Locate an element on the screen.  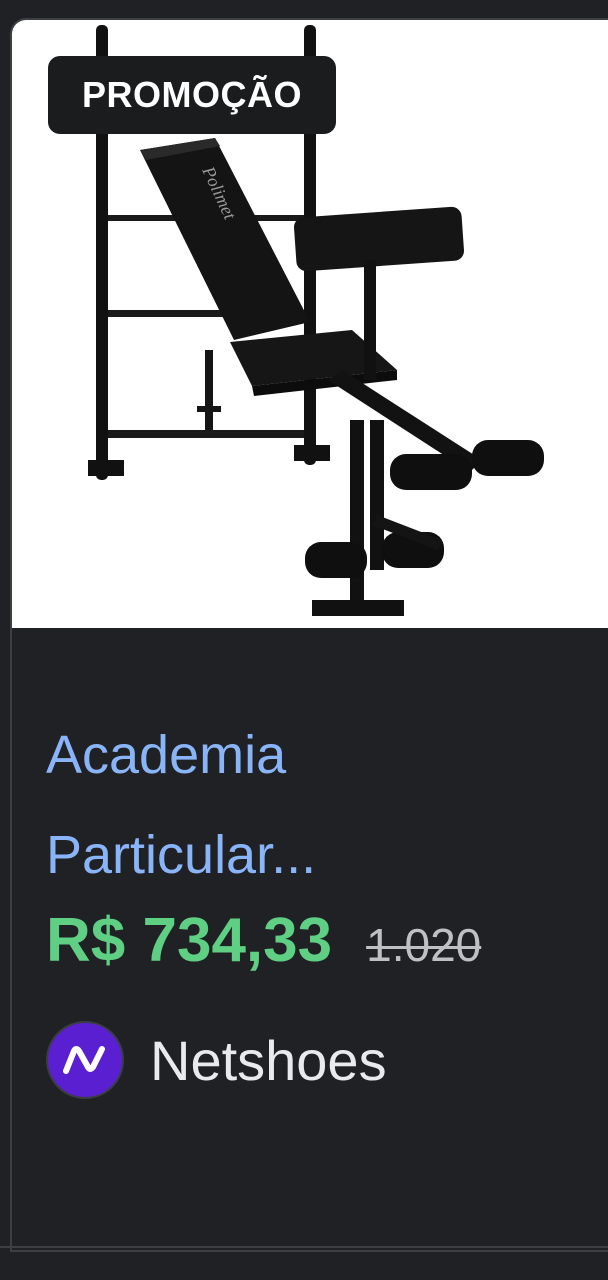
promo-badge: PROMOÇÃO is located at coordinates (192, 95).